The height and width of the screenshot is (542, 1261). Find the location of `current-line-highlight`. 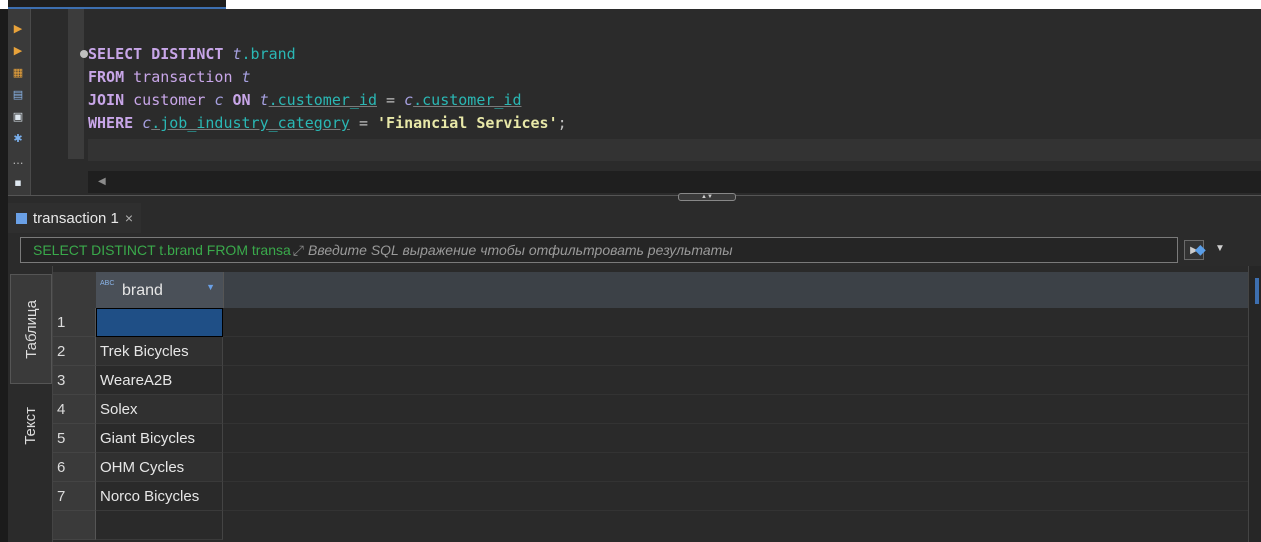

current-line-highlight is located at coordinates (674, 150).